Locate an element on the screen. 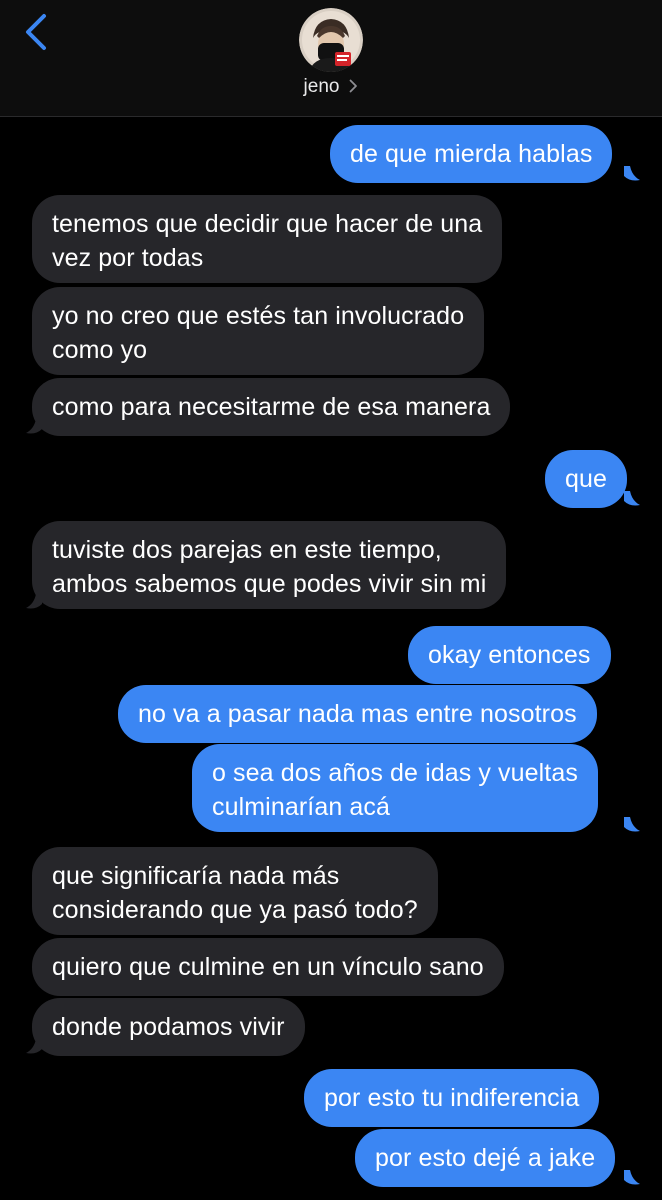 This screenshot has height=1200, width=662. outgoing-message: por esto dejé a jake is located at coordinates (485, 1158).